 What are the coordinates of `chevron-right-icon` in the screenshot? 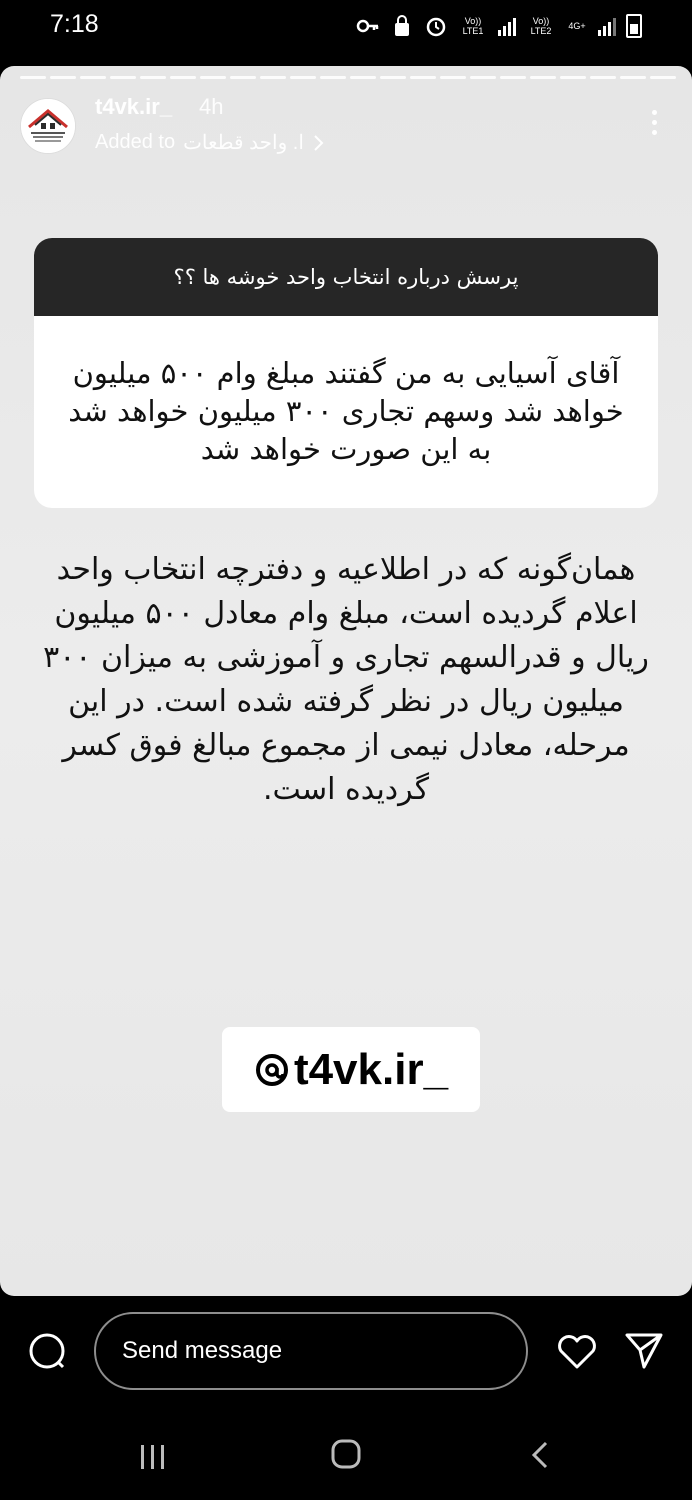 It's located at (319, 142).